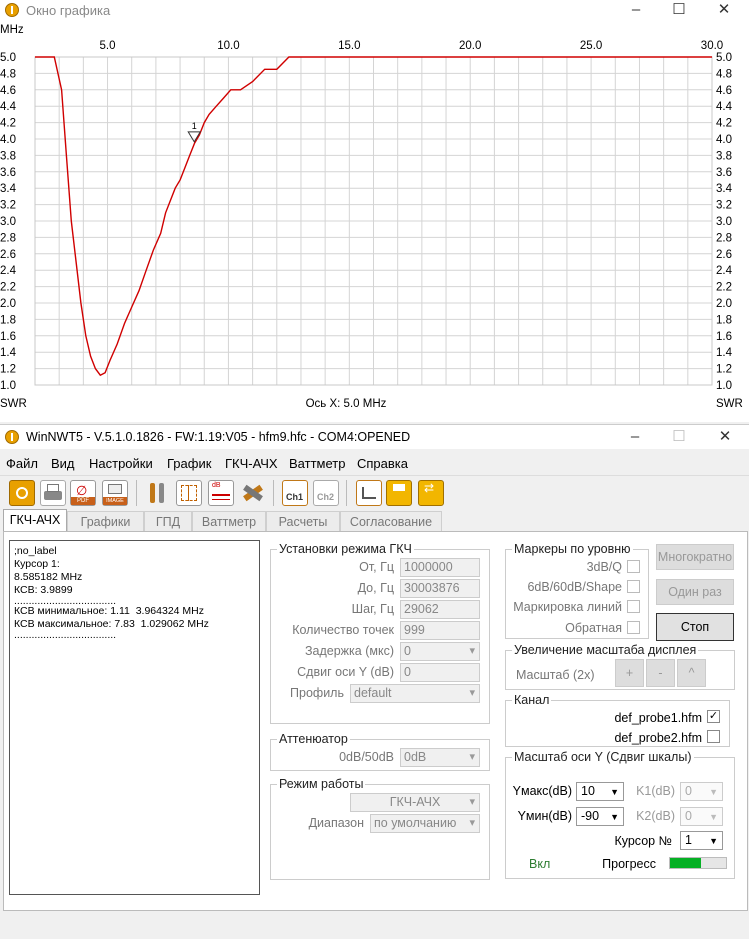  Describe the element at coordinates (695, 557) in the screenshot. I see `multi-sweep-button: Многократно` at that location.